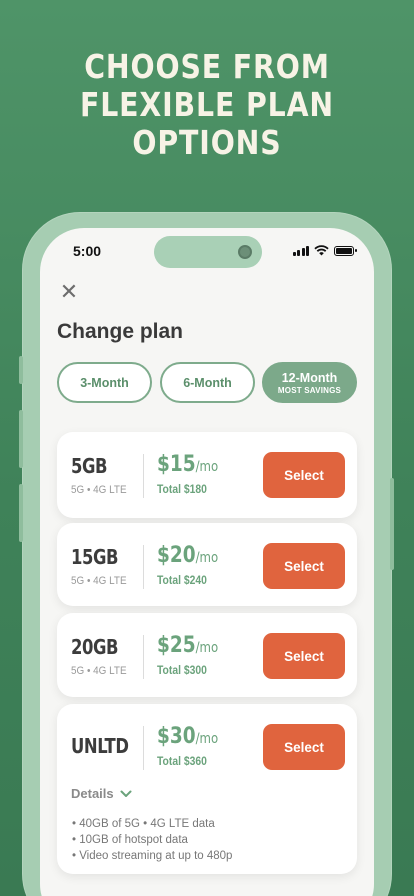 The width and height of the screenshot is (414, 896). I want to click on headline-line-2: FLEXIBLE PLAN, so click(207, 104).